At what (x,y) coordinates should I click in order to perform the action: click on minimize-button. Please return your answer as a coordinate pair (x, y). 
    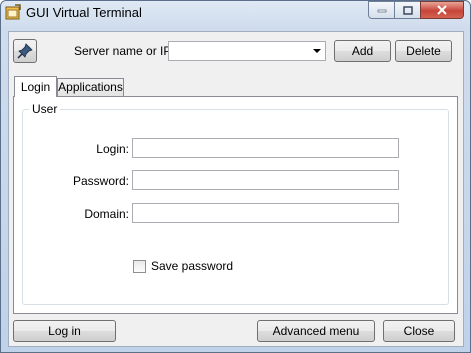
    Looking at the image, I should click on (381, 10).